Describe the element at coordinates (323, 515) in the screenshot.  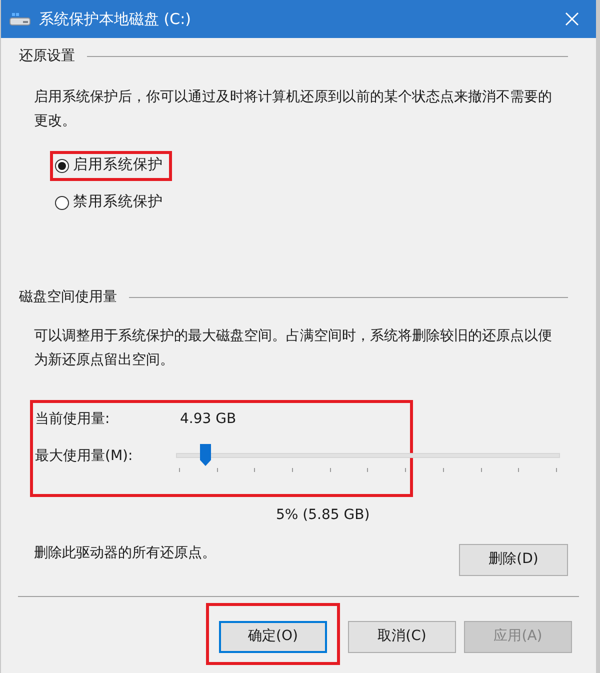
I see `max-usage-reading: 5% (5.85 GB)` at that location.